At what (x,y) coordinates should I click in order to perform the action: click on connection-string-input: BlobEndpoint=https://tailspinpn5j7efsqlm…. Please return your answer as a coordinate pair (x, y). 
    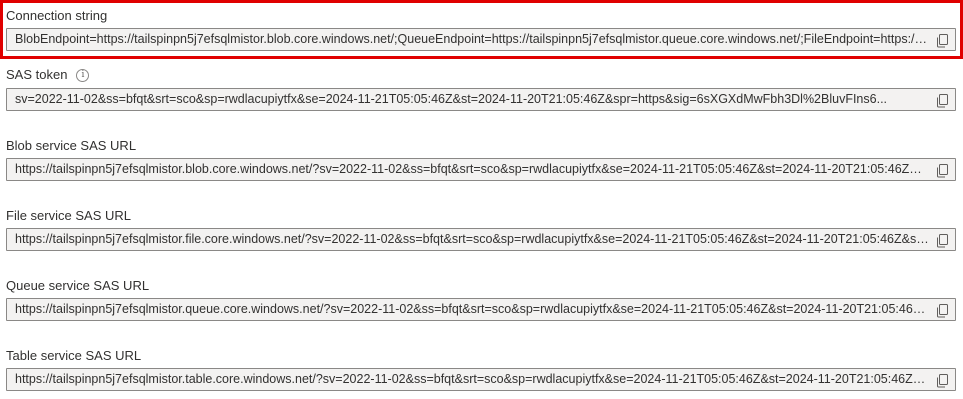
    Looking at the image, I should click on (481, 39).